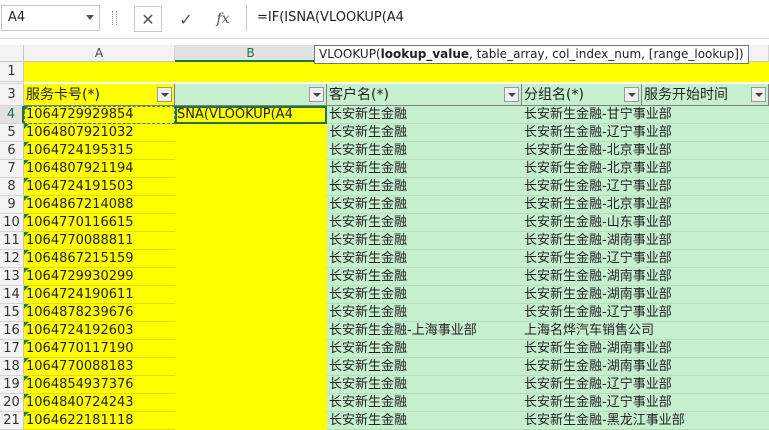  Describe the element at coordinates (12, 403) in the screenshot. I see `row-header: 20` at that location.